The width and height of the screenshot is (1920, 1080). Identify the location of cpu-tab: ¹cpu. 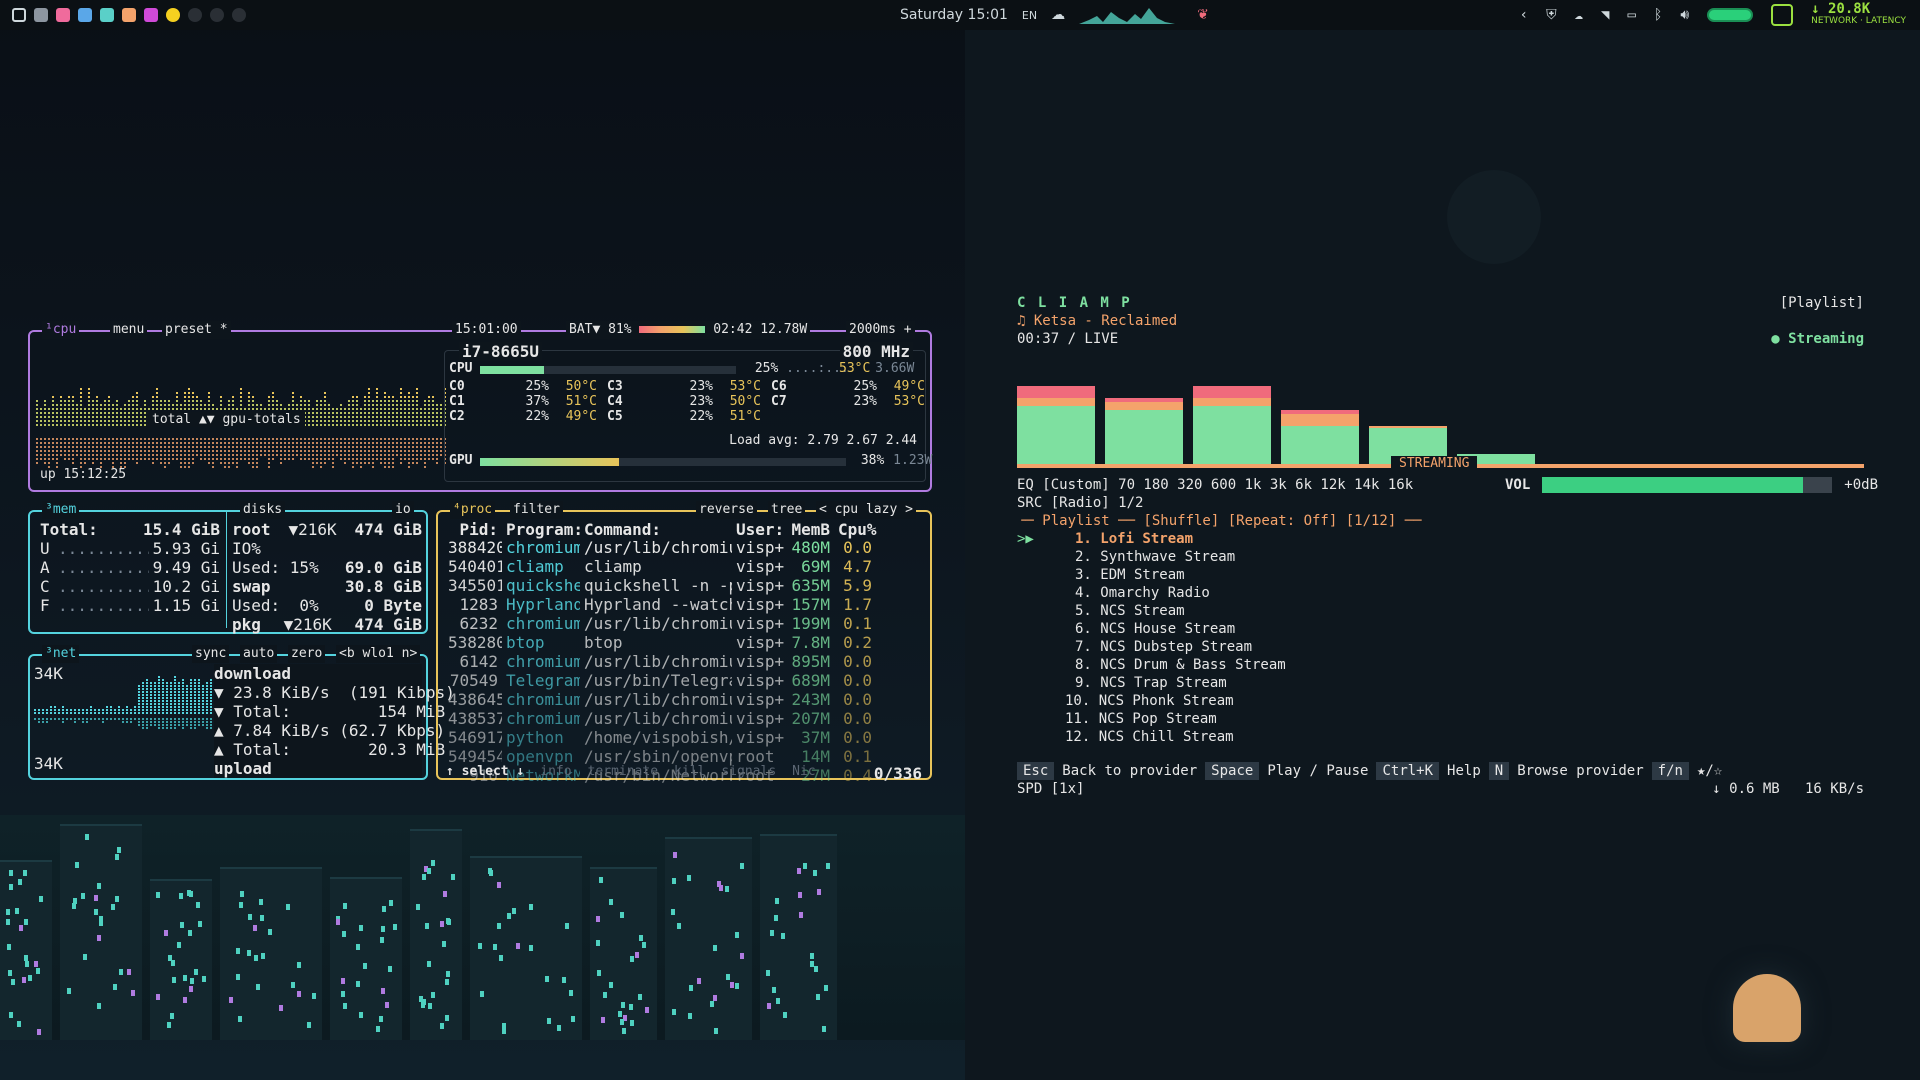
(61, 330).